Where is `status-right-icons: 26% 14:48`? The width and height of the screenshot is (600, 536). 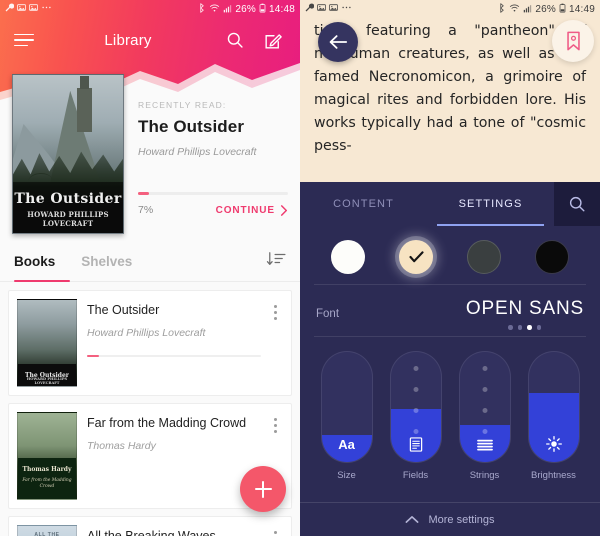
status-right-icons: 26% 14:48 is located at coordinates (246, 9).